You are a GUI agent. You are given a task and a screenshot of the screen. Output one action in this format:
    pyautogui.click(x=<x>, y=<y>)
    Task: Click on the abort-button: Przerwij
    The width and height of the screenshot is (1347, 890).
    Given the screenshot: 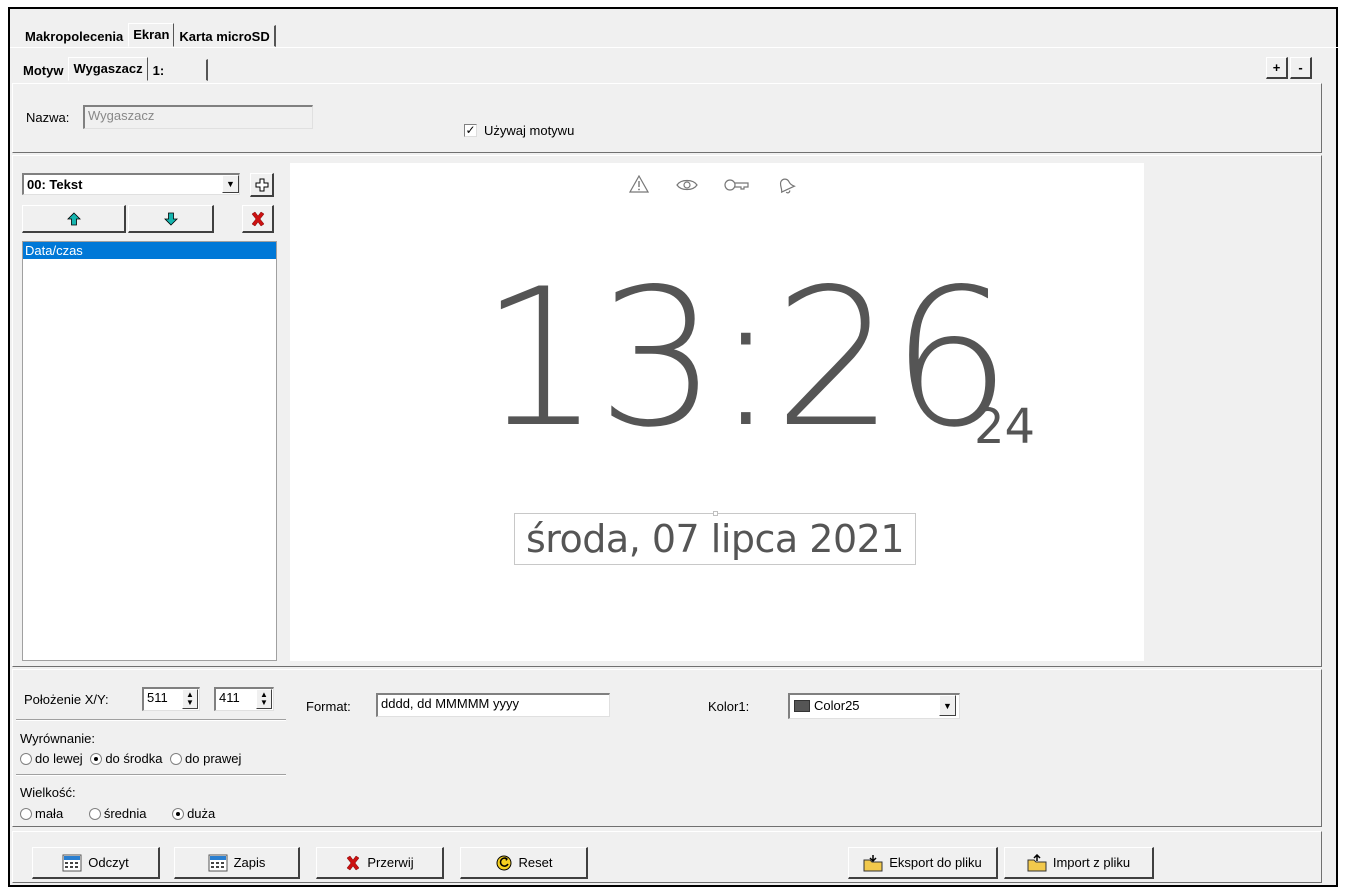 What is the action you would take?
    pyautogui.click(x=380, y=863)
    